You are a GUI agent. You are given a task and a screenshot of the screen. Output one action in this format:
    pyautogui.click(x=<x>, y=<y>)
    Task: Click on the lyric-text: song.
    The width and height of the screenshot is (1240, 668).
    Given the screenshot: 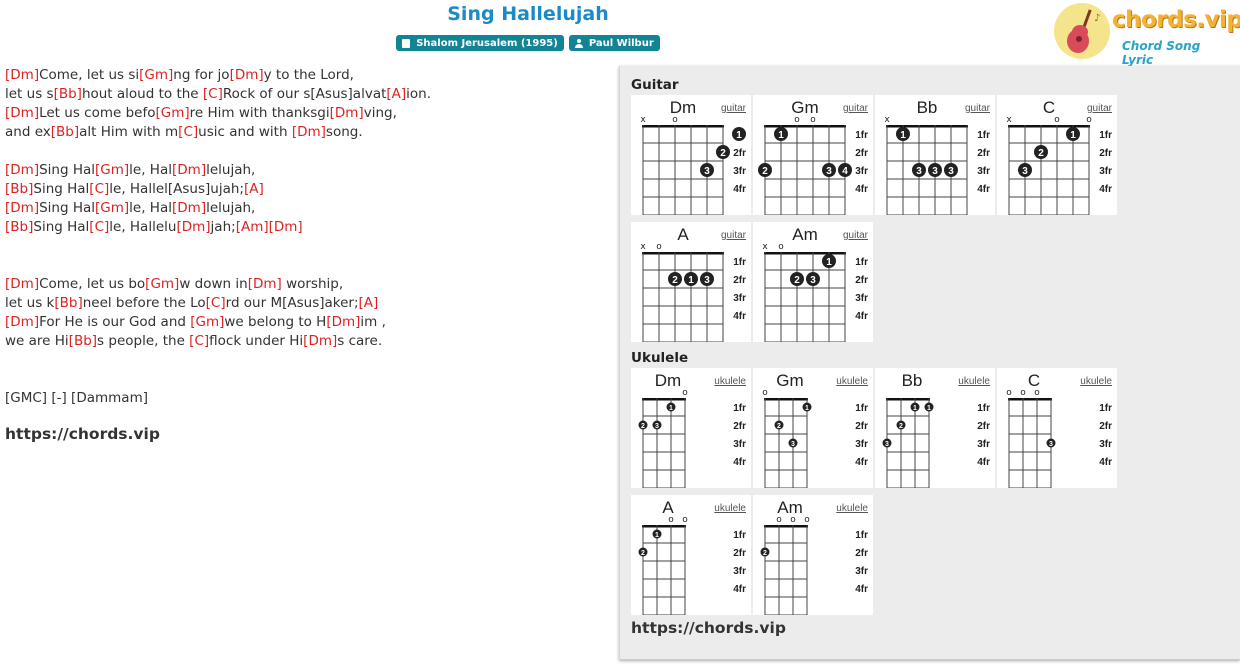 What is the action you would take?
    pyautogui.click(x=344, y=132)
    